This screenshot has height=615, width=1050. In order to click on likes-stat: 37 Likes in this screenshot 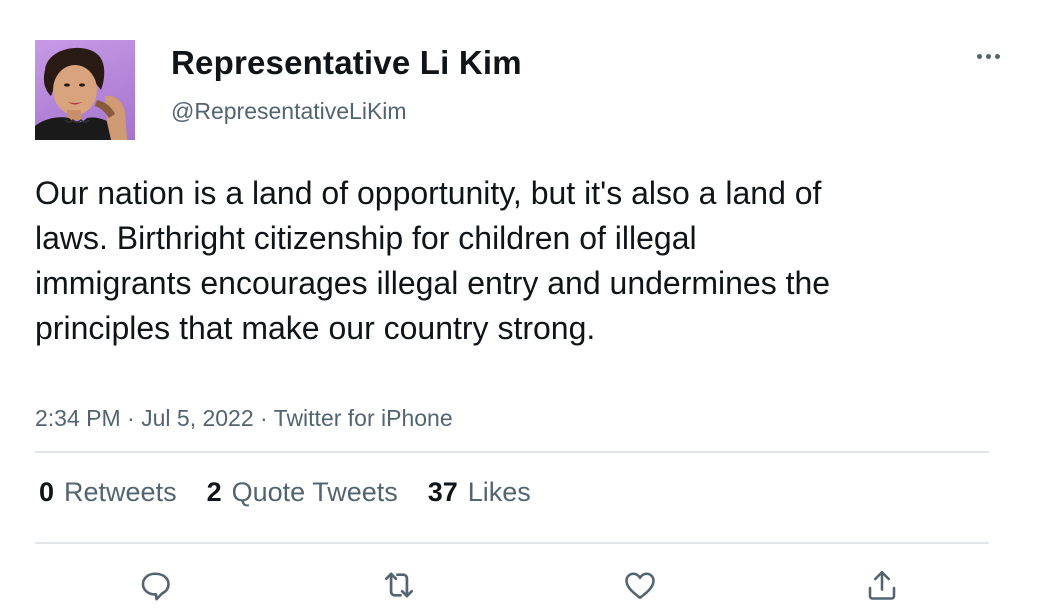, I will do `click(479, 492)`.